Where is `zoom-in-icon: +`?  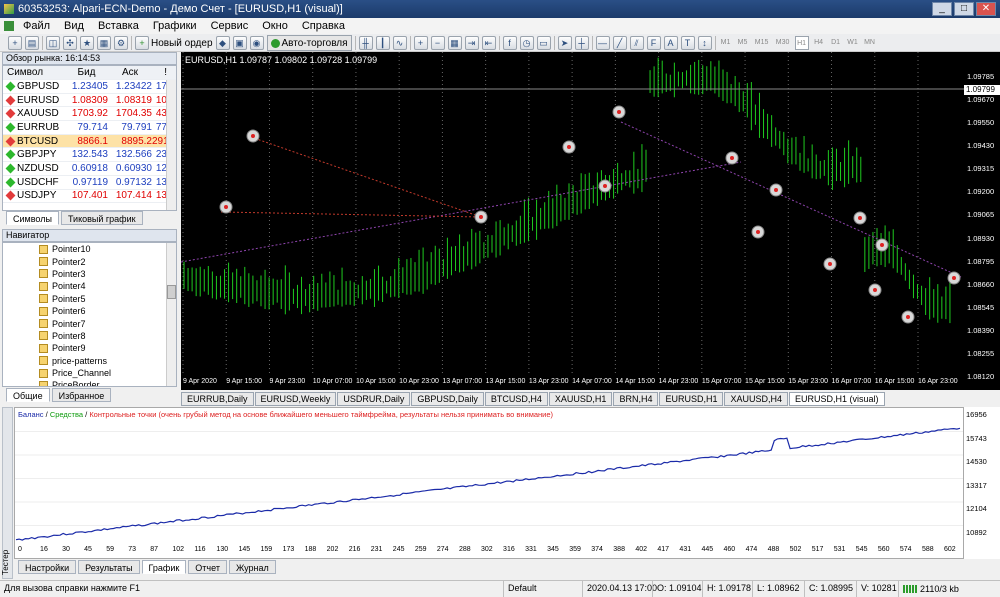 zoom-in-icon: + is located at coordinates (420, 43).